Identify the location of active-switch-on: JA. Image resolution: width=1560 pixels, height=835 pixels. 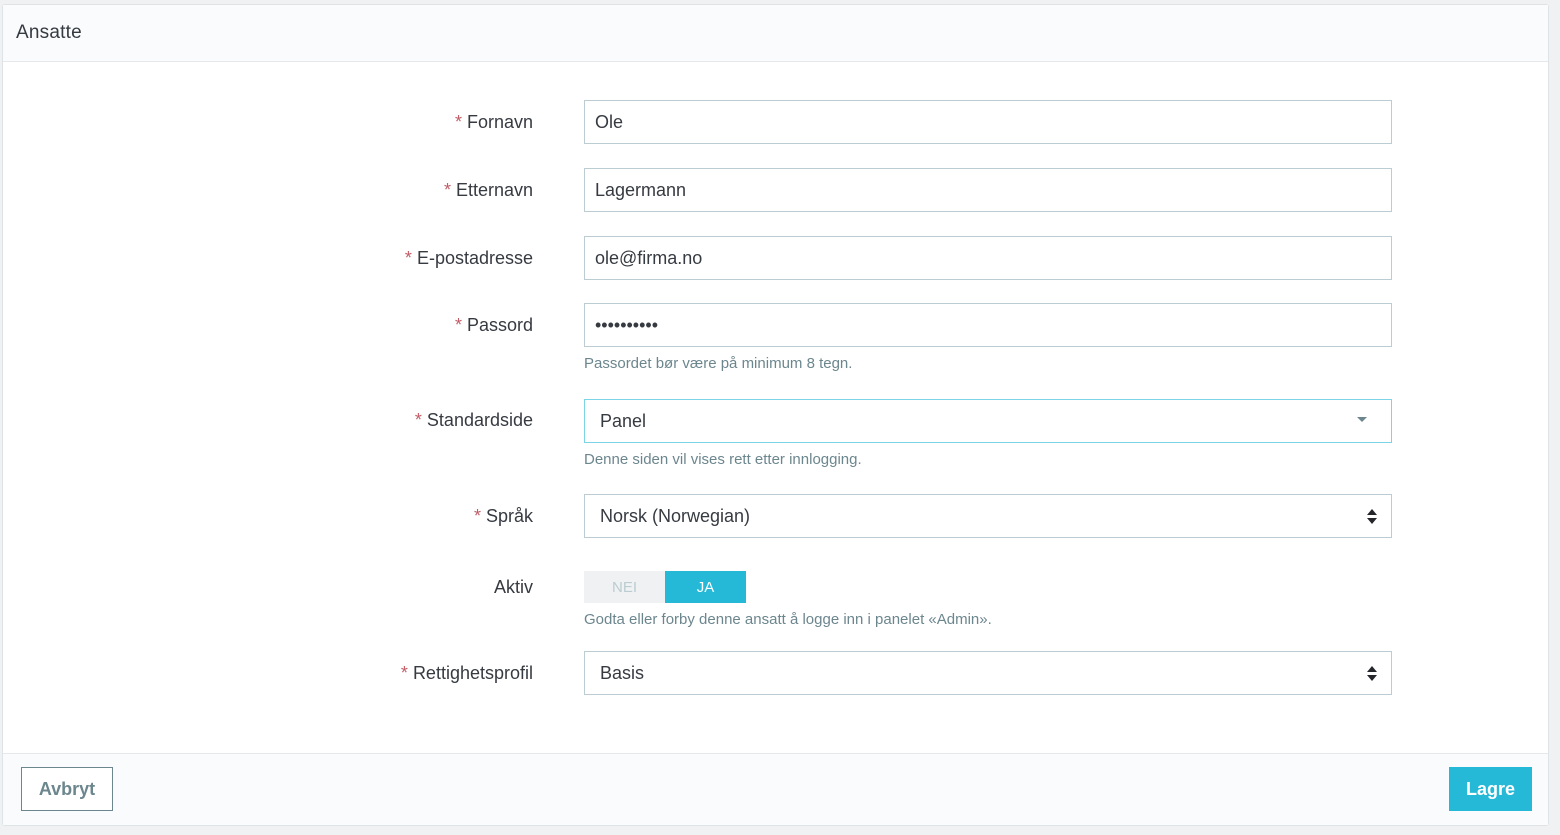
(705, 587).